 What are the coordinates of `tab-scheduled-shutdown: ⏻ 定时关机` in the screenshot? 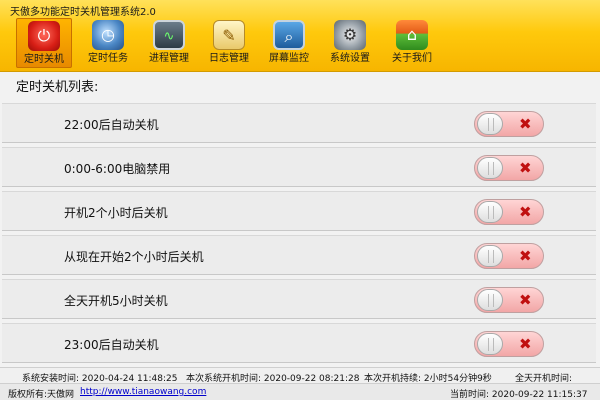 It's located at (44, 43).